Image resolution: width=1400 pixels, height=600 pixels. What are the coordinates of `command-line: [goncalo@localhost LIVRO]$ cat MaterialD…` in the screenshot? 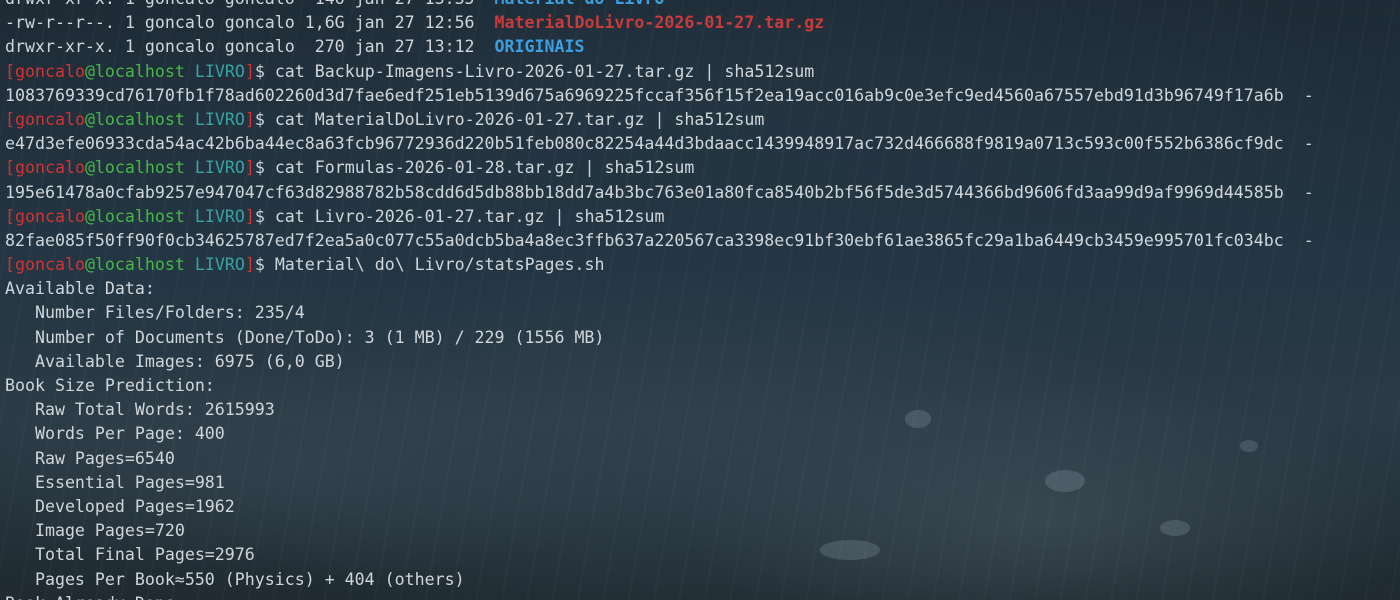 It's located at (700, 120).